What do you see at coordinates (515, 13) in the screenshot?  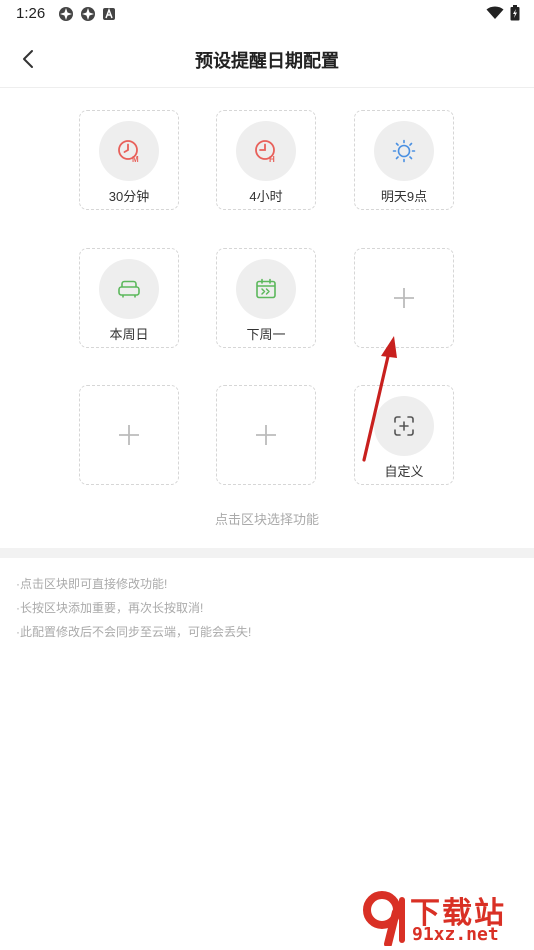 I see `battery-charging-icon` at bounding box center [515, 13].